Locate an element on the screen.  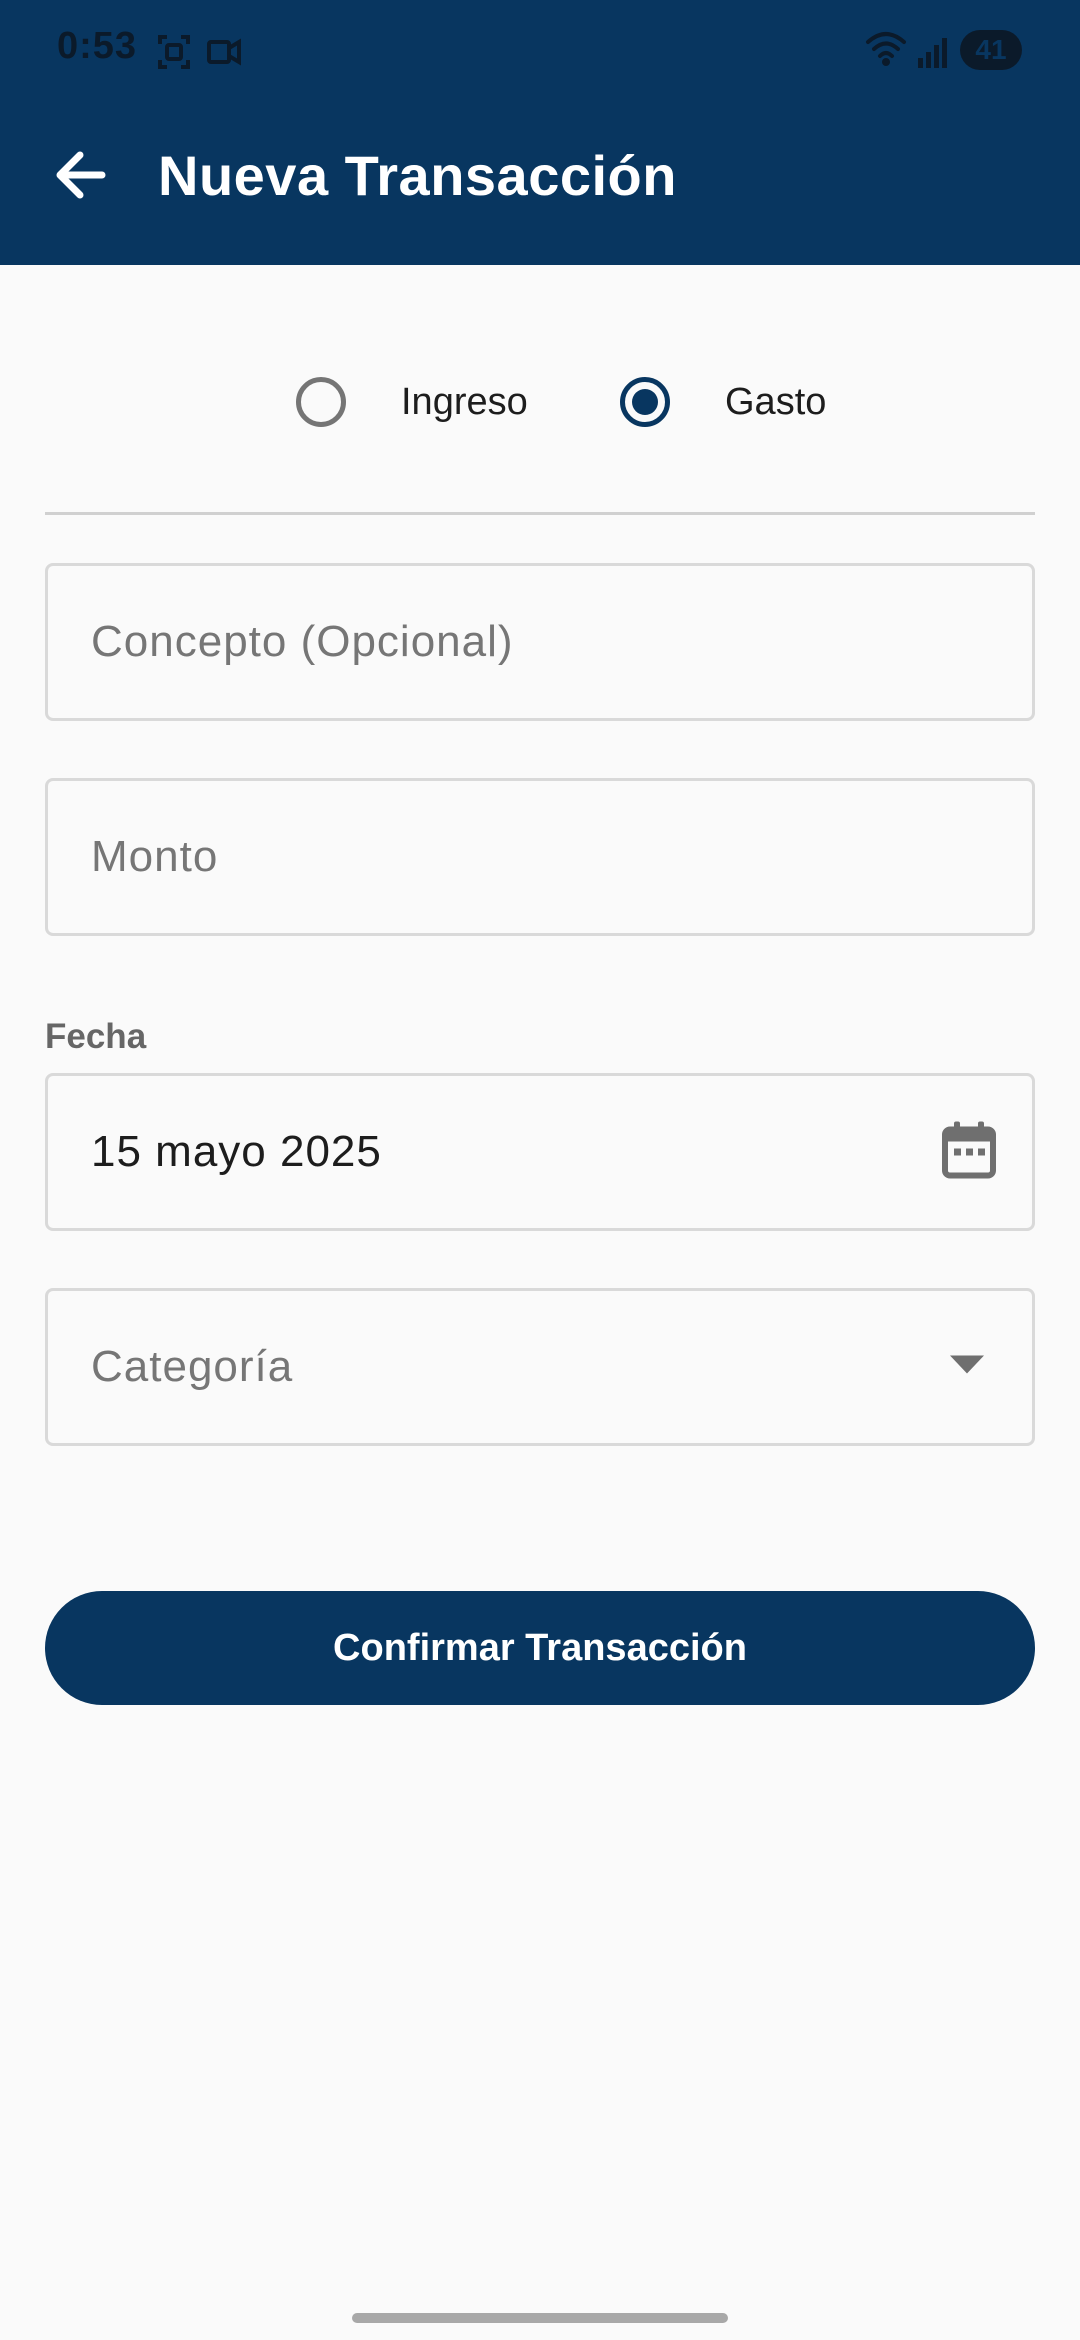
category-dropdown-toggle is located at coordinates (967, 1367).